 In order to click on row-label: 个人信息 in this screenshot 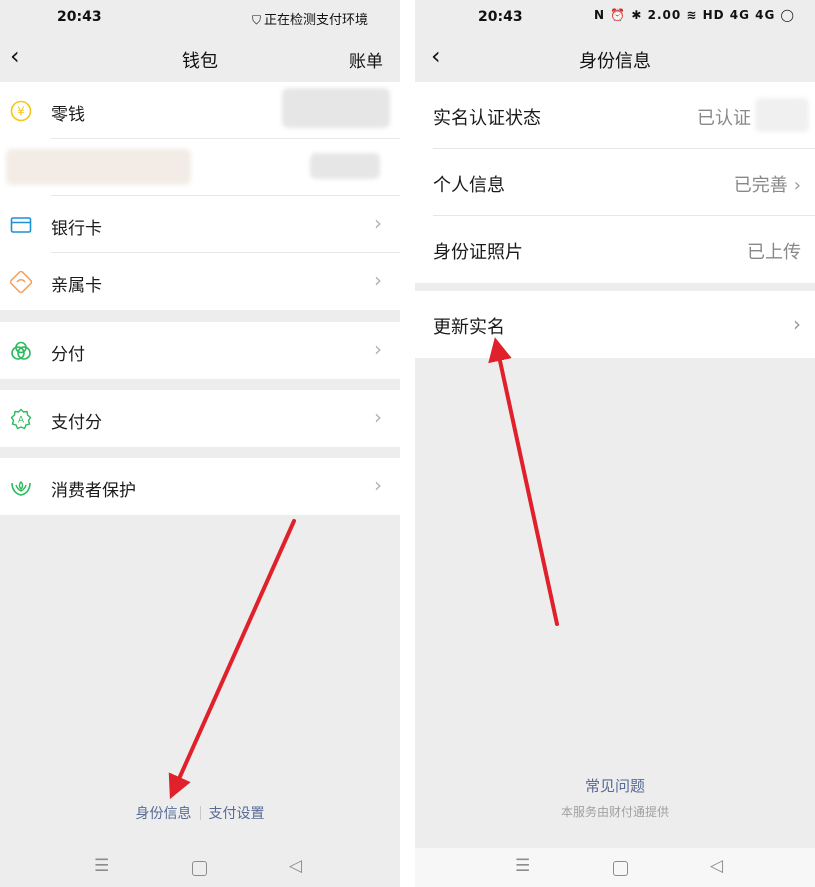, I will do `click(469, 185)`.